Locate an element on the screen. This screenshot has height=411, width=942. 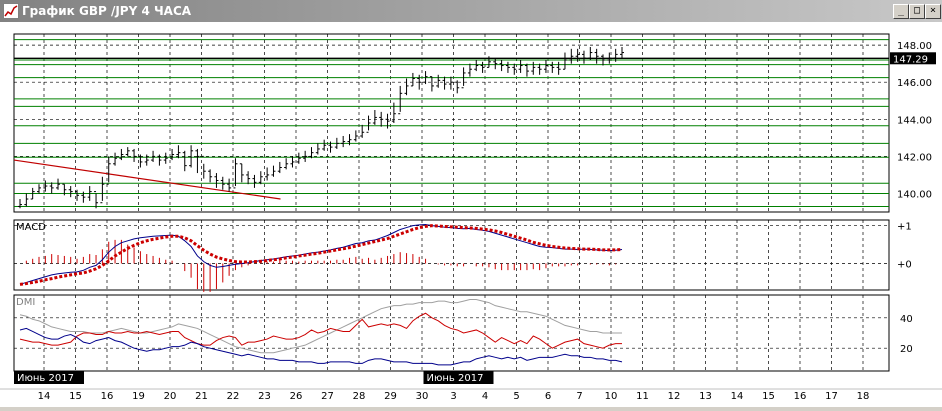
x-tick-label: 27 is located at coordinates (327, 396).